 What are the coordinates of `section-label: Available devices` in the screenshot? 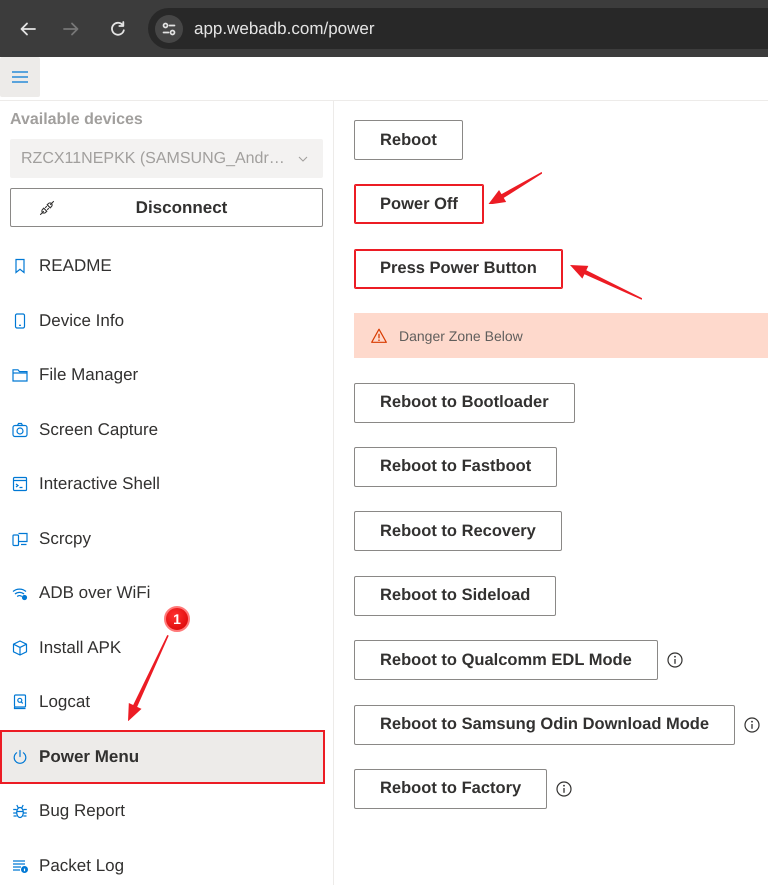 It's located at (76, 120).